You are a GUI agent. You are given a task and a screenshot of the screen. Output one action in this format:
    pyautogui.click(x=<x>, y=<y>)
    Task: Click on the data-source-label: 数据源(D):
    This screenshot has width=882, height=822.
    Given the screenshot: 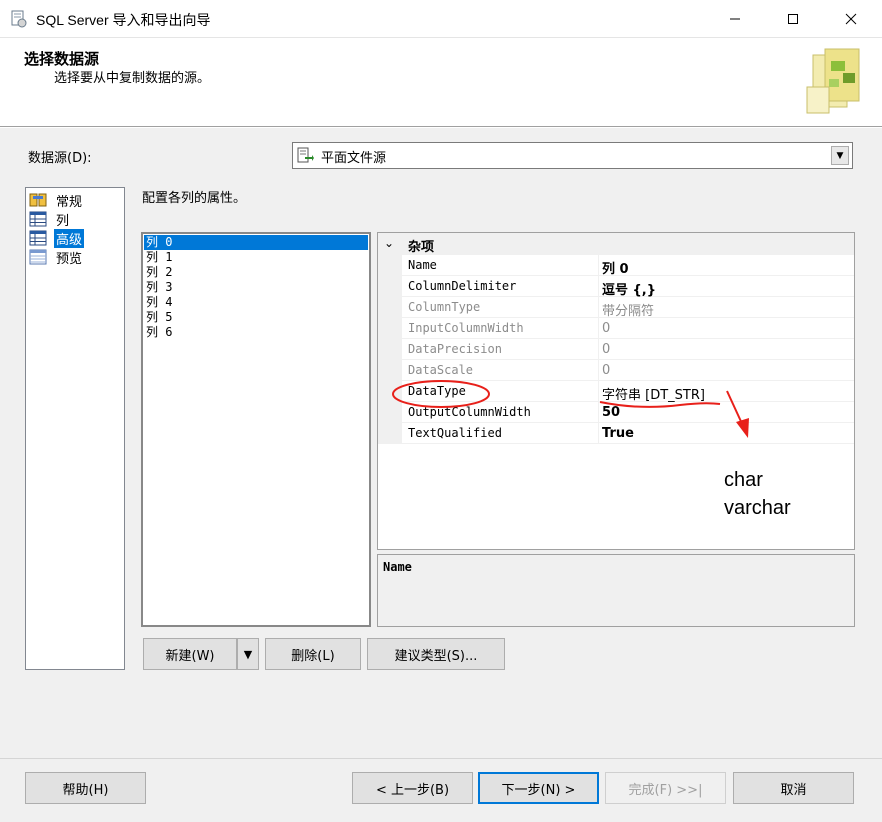 What is the action you would take?
    pyautogui.click(x=60, y=158)
    